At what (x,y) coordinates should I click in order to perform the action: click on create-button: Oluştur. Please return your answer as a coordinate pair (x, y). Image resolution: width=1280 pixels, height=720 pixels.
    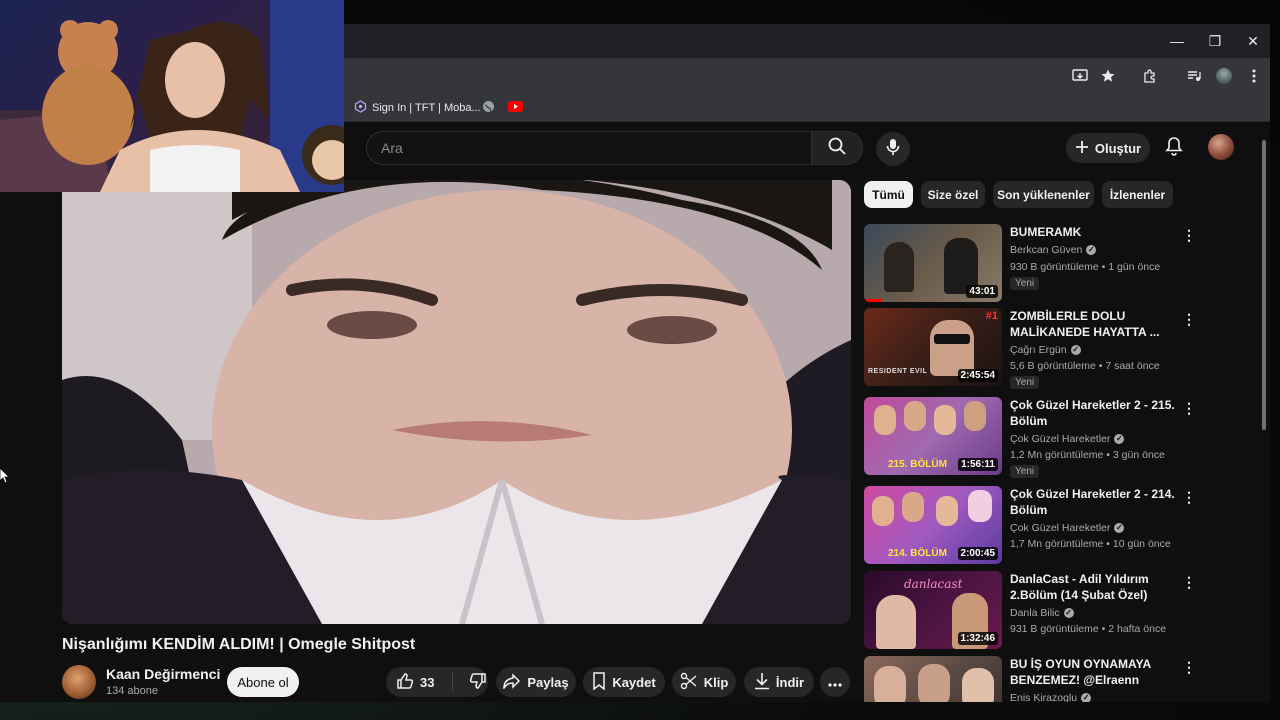
    Looking at the image, I should click on (1108, 148).